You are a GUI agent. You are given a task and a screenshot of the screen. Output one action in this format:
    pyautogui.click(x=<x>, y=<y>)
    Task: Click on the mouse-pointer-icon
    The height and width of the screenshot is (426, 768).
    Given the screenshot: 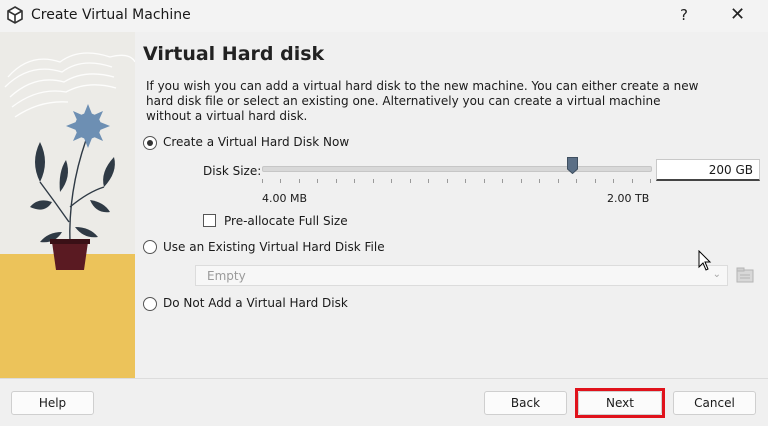 What is the action you would take?
    pyautogui.click(x=705, y=260)
    